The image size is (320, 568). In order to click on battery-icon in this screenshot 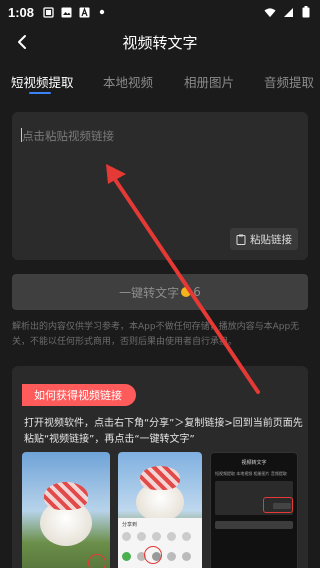, I will do `click(306, 12)`.